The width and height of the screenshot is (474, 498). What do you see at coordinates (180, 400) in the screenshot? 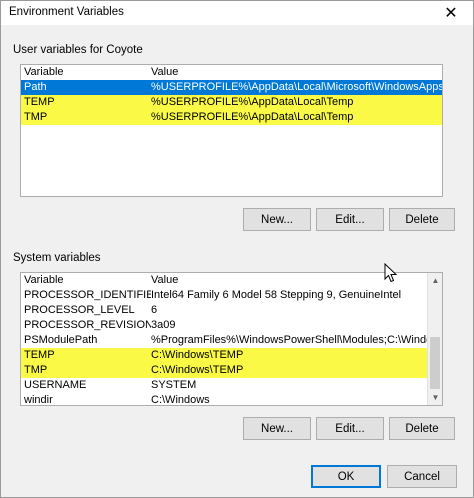
I see `variable-value: C:\Windows` at bounding box center [180, 400].